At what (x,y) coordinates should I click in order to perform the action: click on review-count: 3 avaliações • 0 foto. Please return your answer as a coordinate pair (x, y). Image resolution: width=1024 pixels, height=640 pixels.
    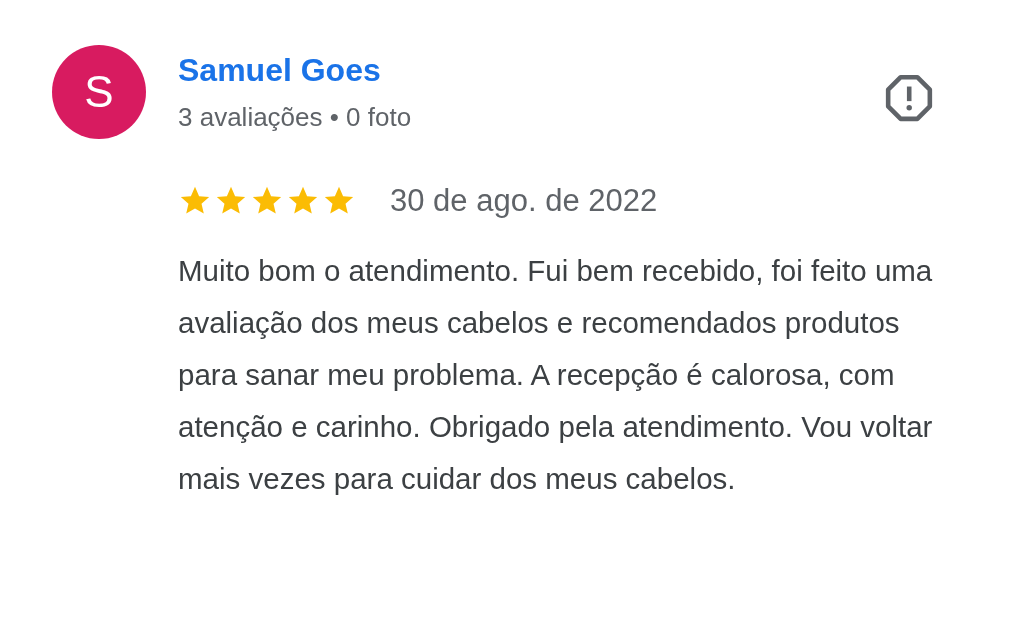
    Looking at the image, I should click on (295, 117).